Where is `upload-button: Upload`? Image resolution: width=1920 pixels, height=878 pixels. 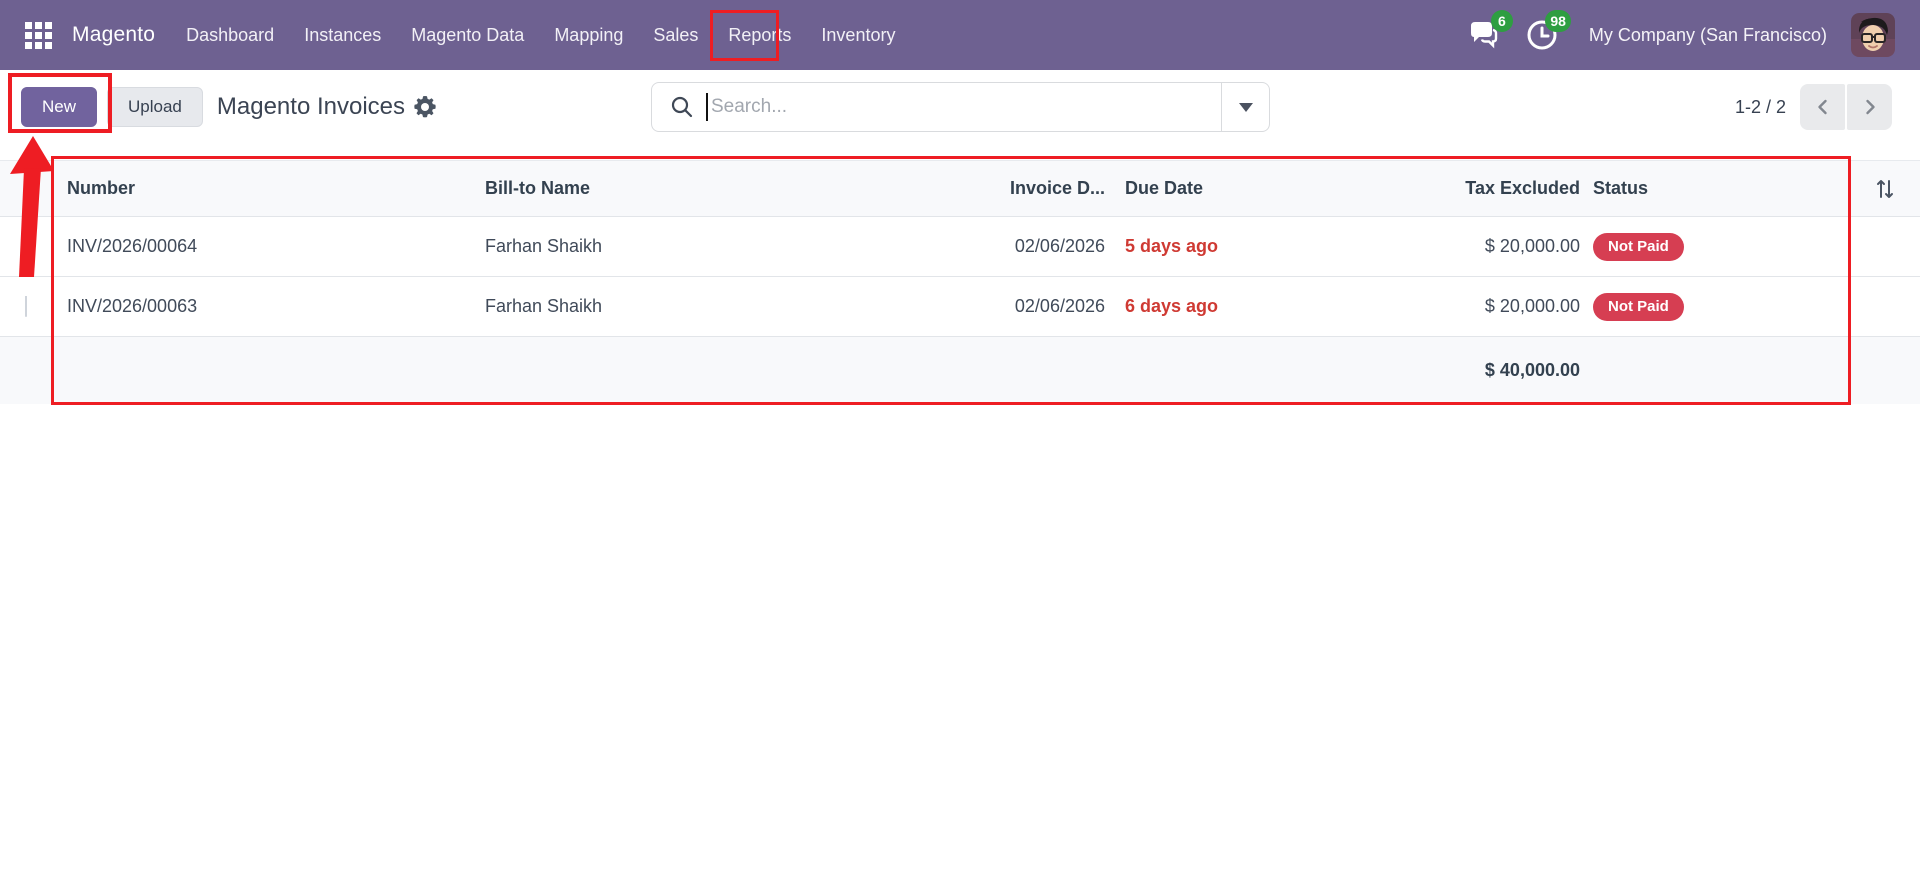 upload-button: Upload is located at coordinates (155, 106).